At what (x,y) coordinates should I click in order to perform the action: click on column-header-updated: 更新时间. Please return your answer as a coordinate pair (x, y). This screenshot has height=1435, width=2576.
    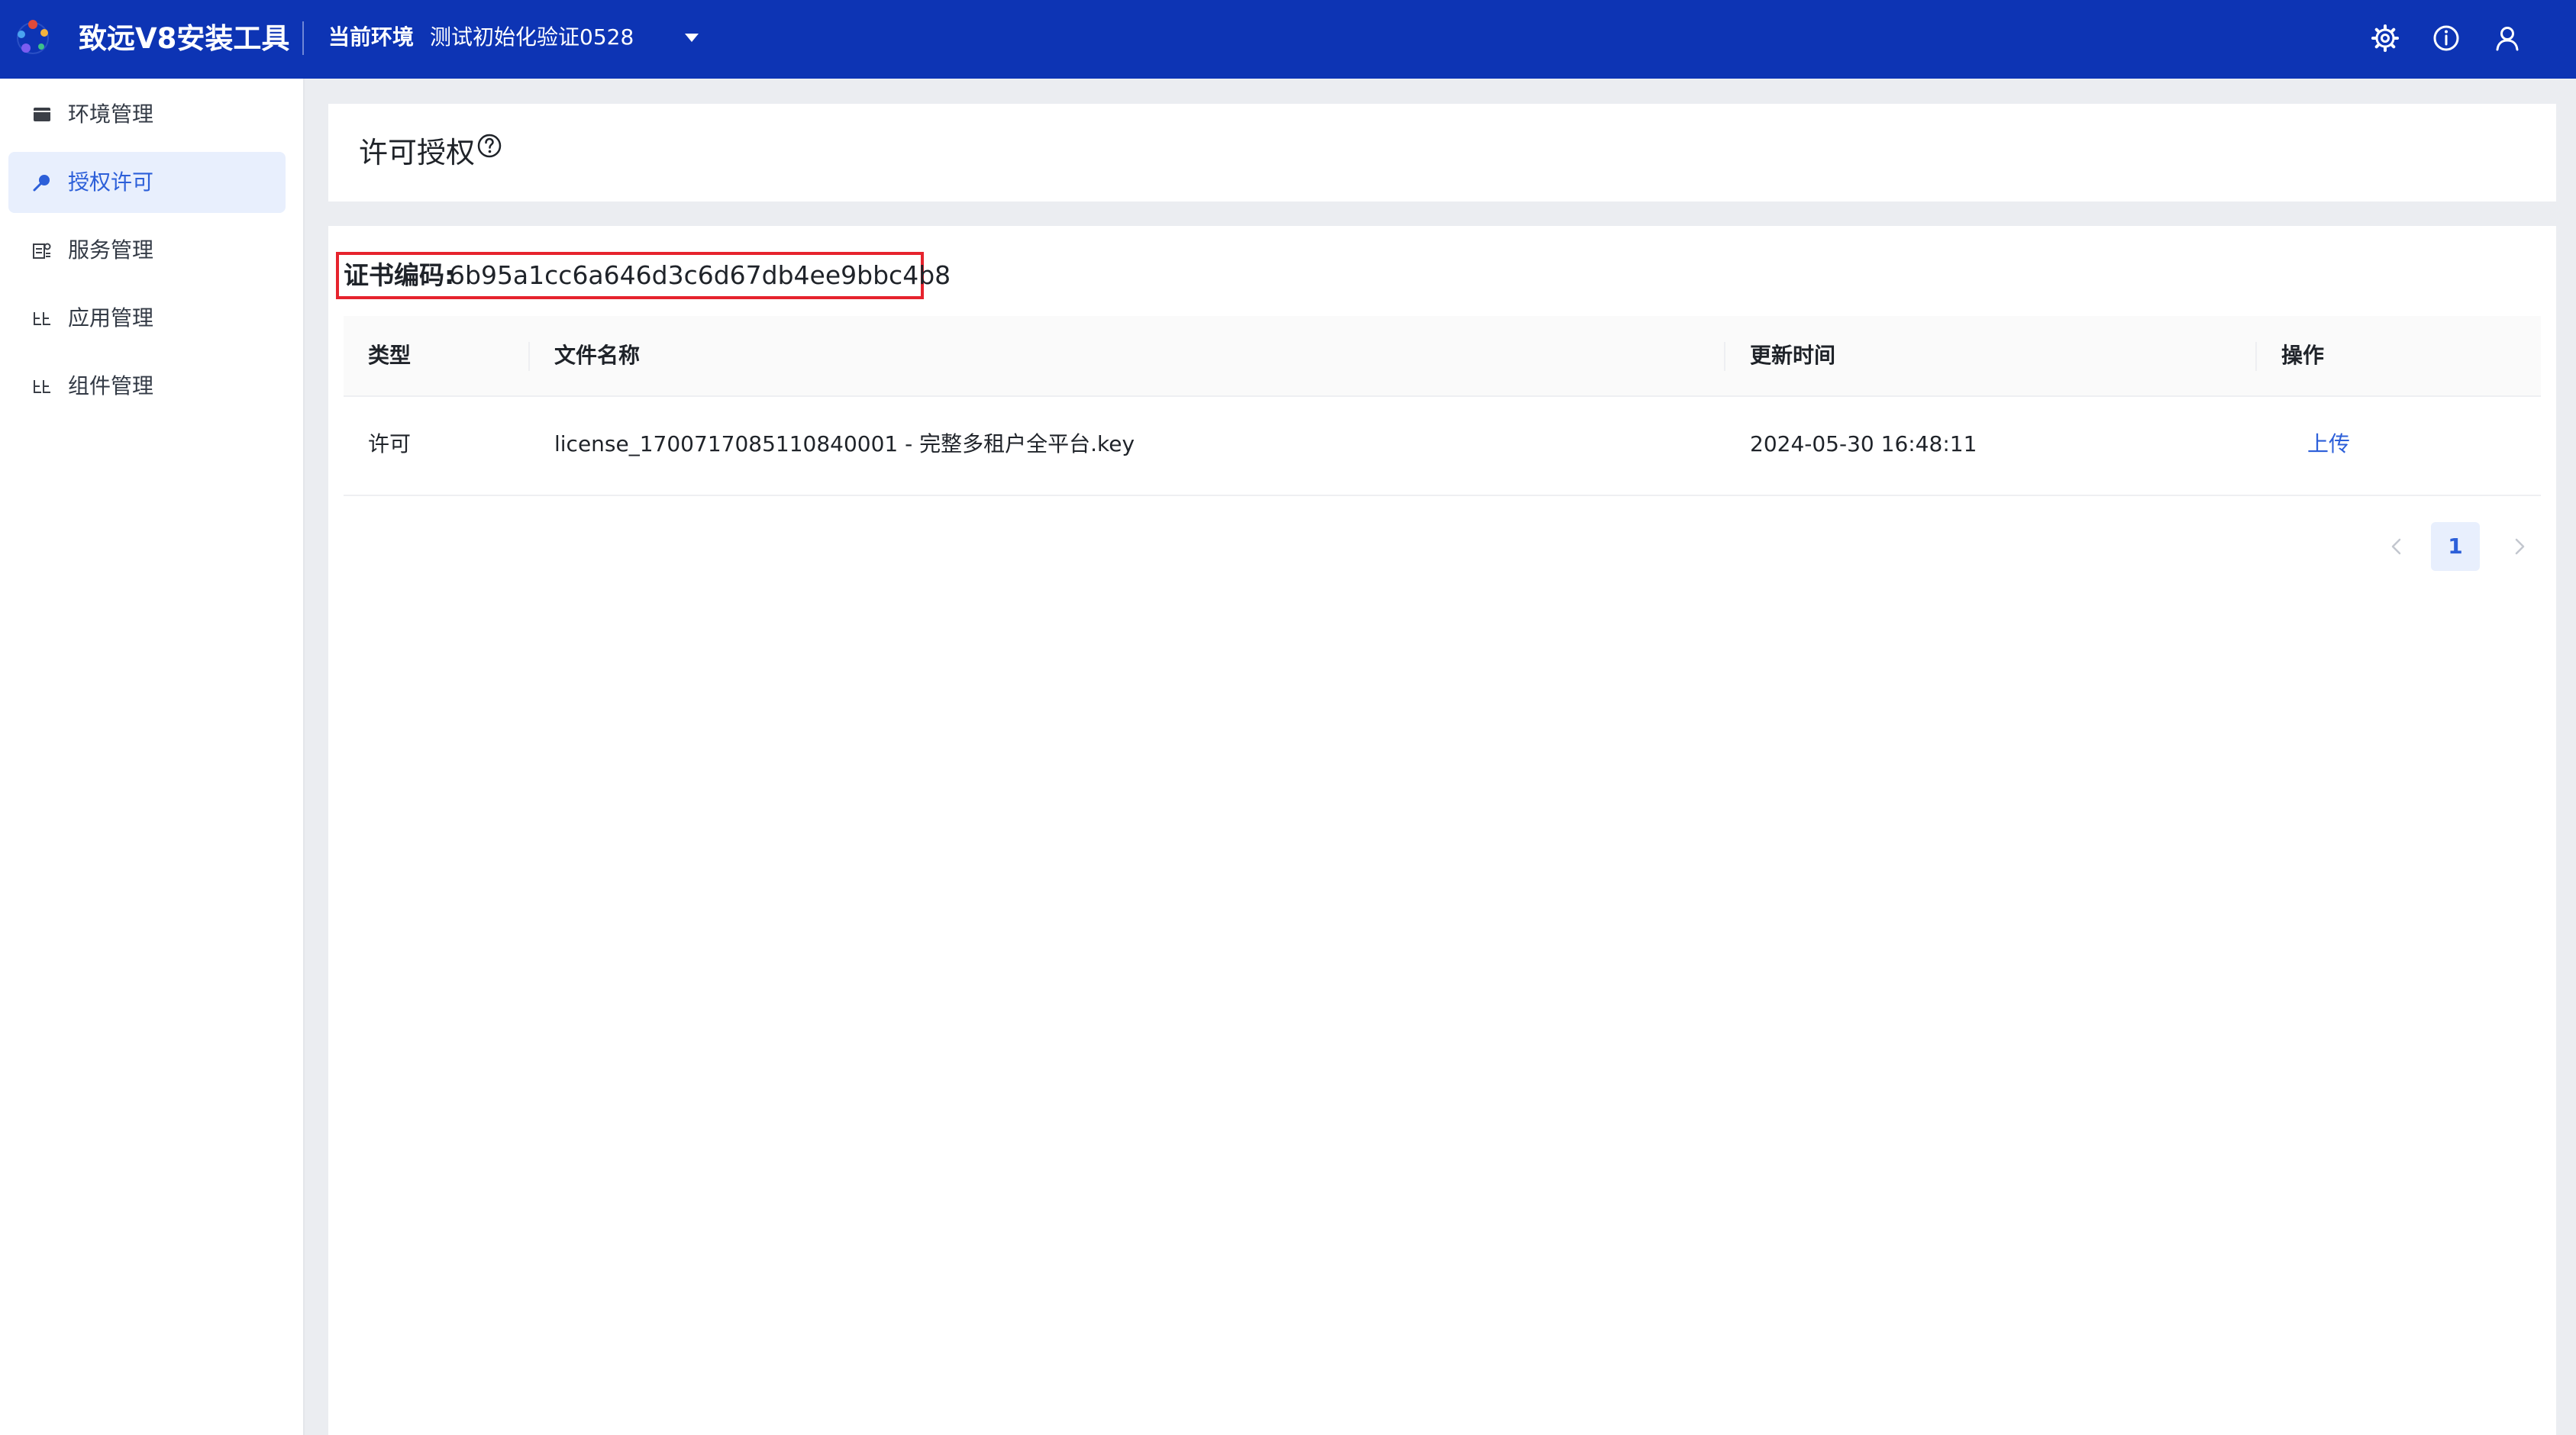
    Looking at the image, I should click on (1793, 355).